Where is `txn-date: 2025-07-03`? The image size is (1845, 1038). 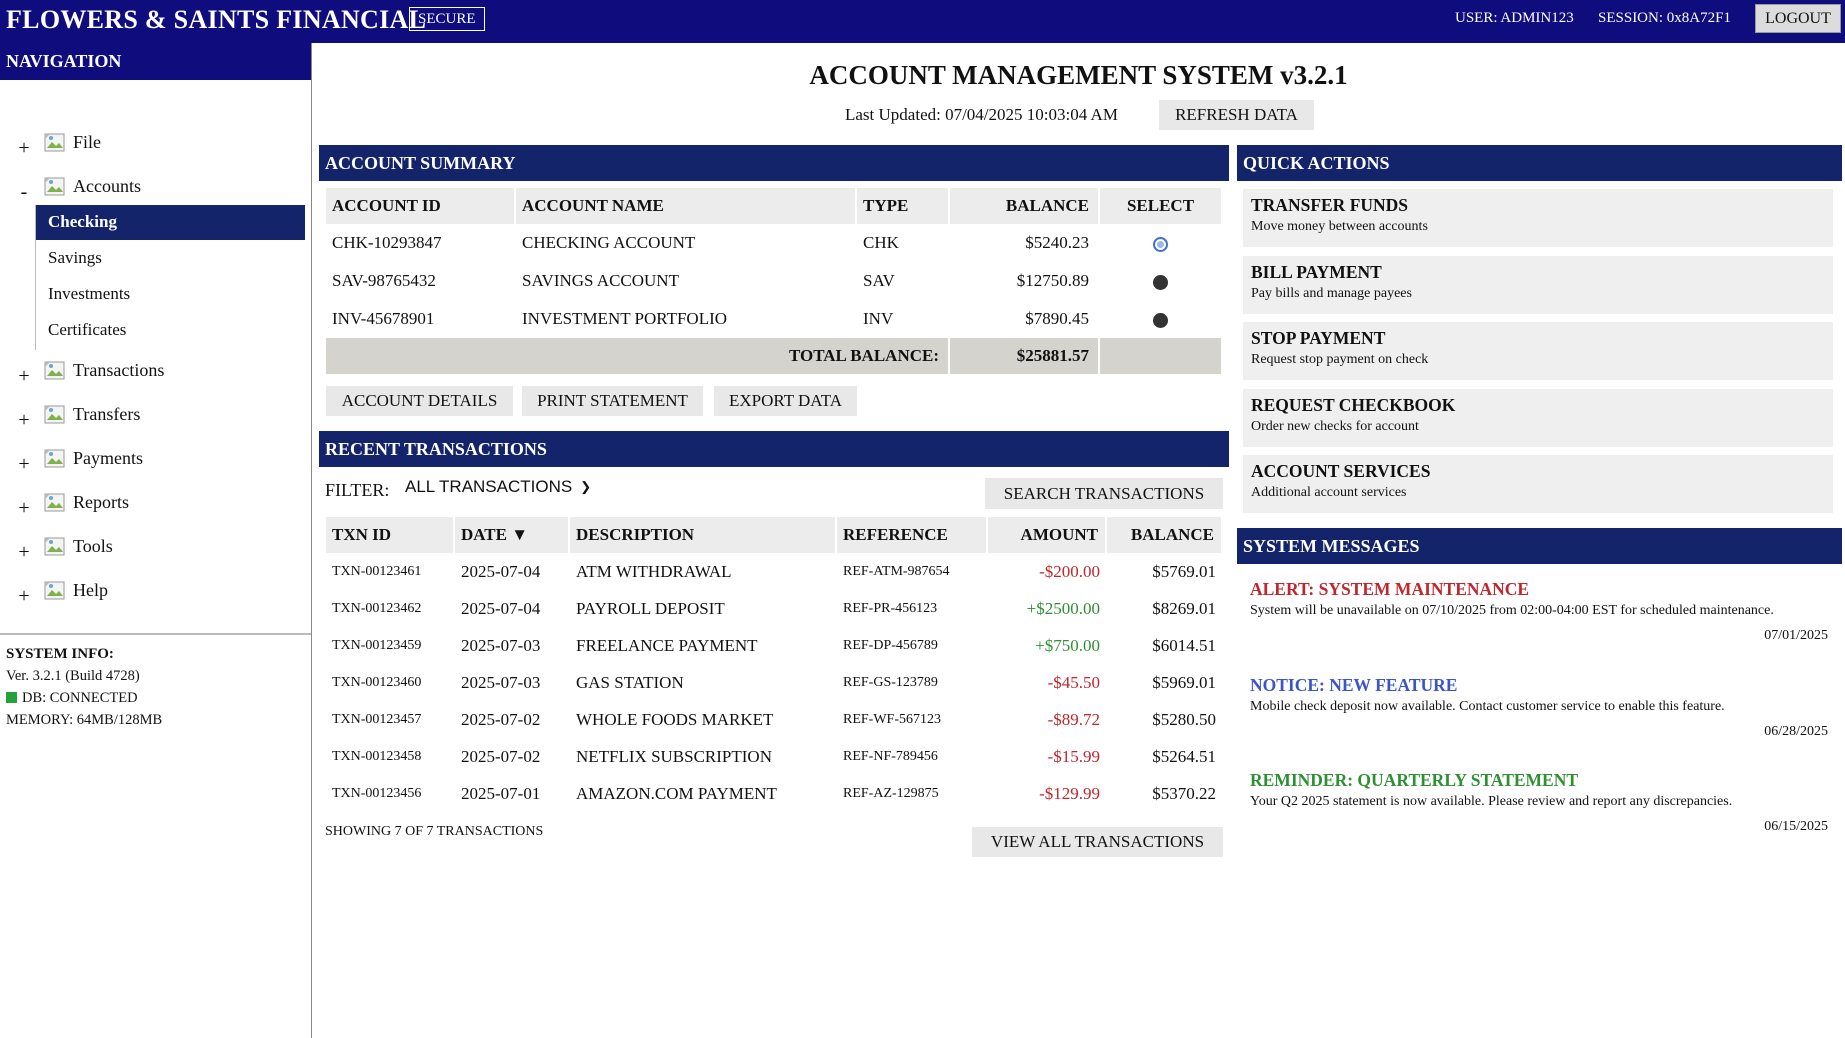 txn-date: 2025-07-03 is located at coordinates (501, 645).